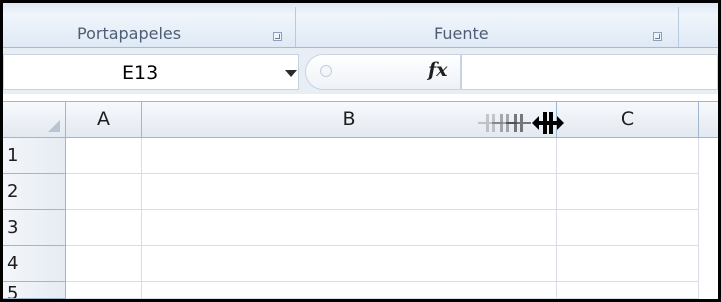  What do you see at coordinates (326, 71) in the screenshot?
I see `cancel-icon` at bounding box center [326, 71].